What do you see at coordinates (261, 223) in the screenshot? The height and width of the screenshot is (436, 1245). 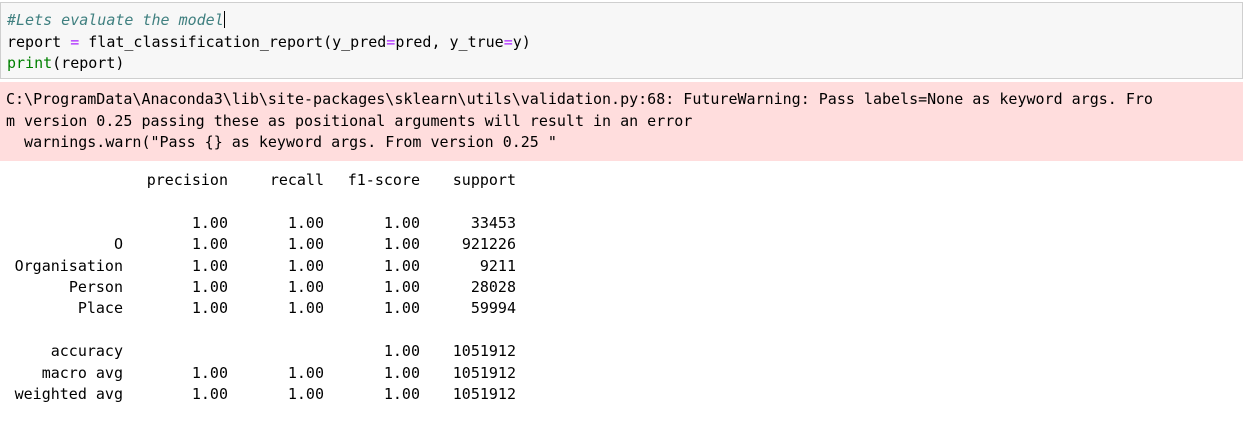 I see `report-class-row: 1.00 1.00 1.00 33453` at bounding box center [261, 223].